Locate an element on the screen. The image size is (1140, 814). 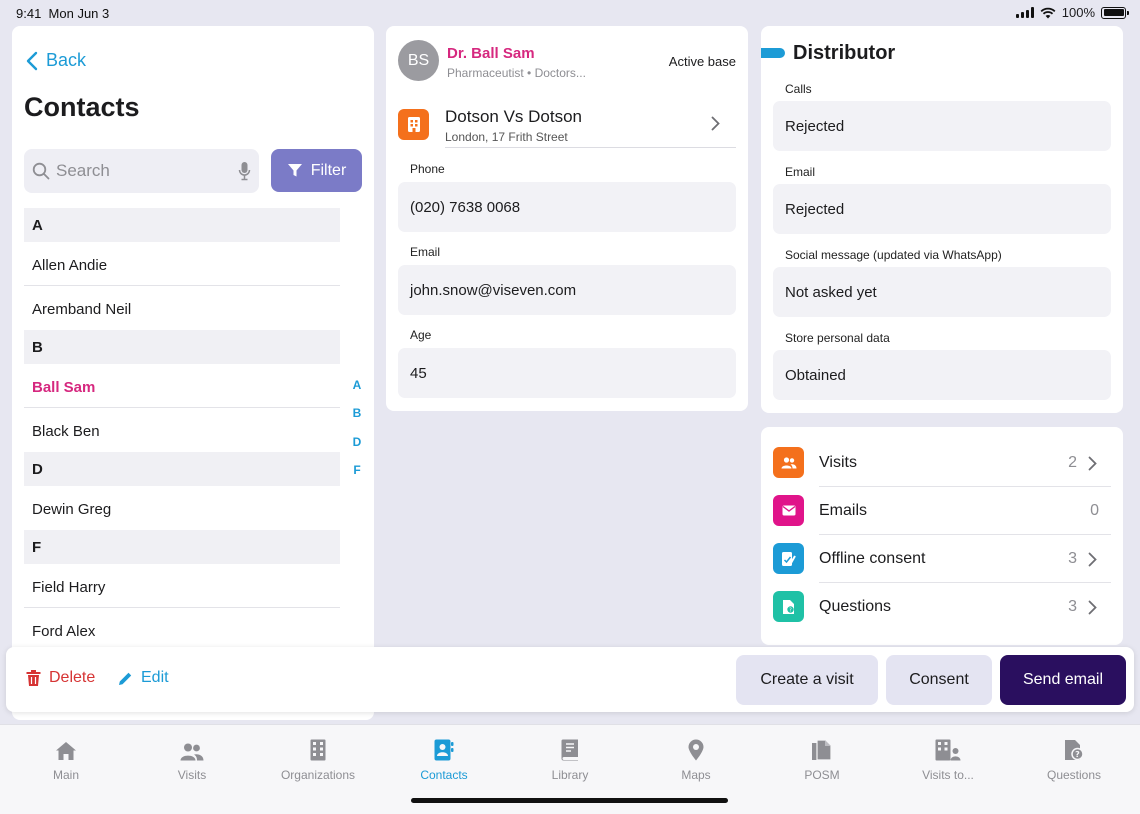
index-letter-d: D is located at coordinates (357, 449).